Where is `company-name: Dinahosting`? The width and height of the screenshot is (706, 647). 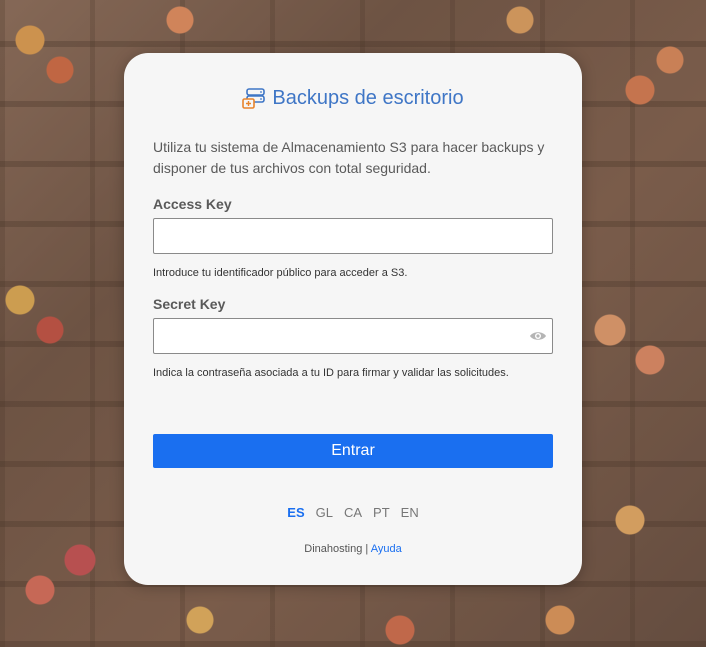
company-name: Dinahosting is located at coordinates (333, 549).